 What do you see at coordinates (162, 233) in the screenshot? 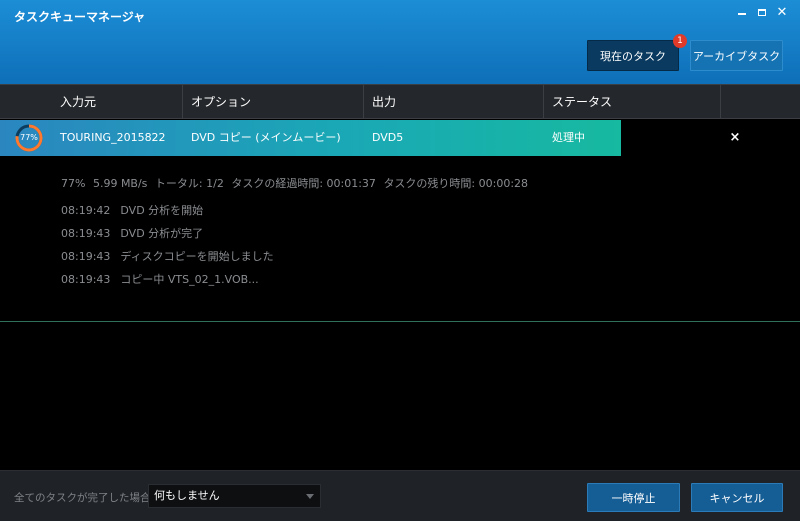
I see `log-message: DVD 分析が完了` at bounding box center [162, 233].